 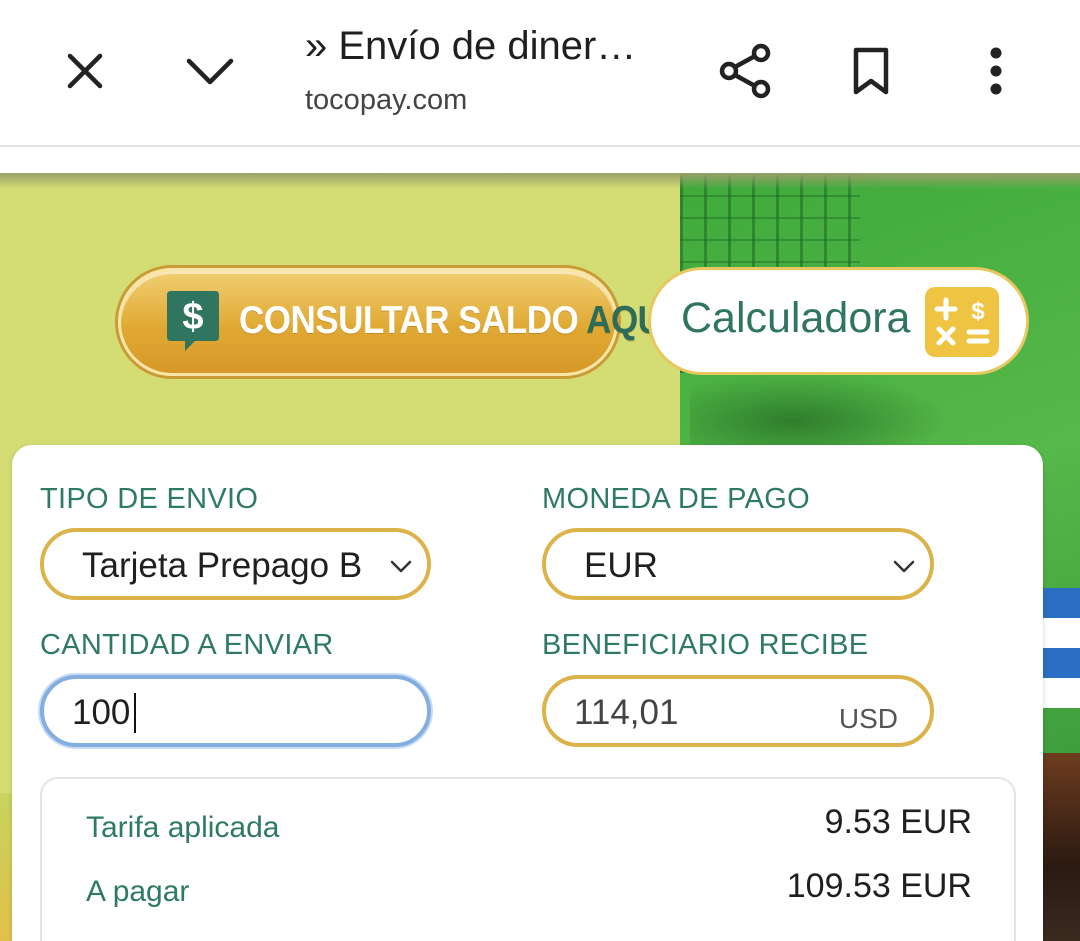 What do you see at coordinates (222, 565) in the screenshot?
I see `tipo-envio-value: Tarjeta Prepago B` at bounding box center [222, 565].